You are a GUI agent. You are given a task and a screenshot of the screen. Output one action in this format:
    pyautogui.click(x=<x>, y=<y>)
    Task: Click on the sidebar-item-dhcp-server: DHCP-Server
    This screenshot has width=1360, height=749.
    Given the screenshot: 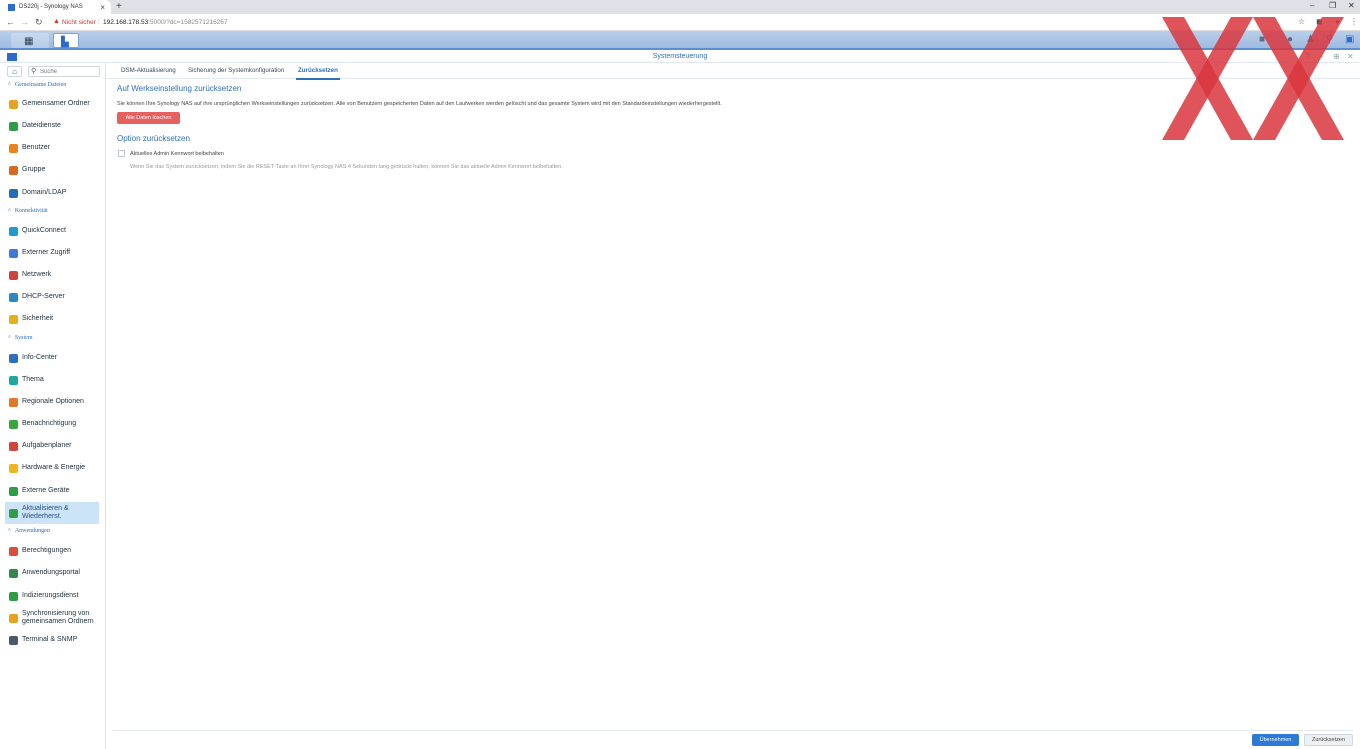 What is the action you would take?
    pyautogui.click(x=52, y=297)
    